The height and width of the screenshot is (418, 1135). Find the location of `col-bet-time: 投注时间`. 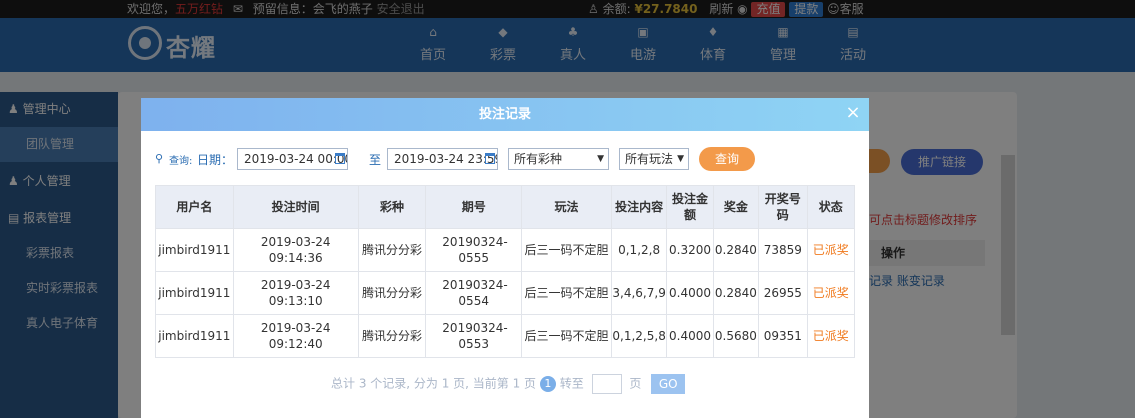

col-bet-time: 投注时间 is located at coordinates (295, 207).